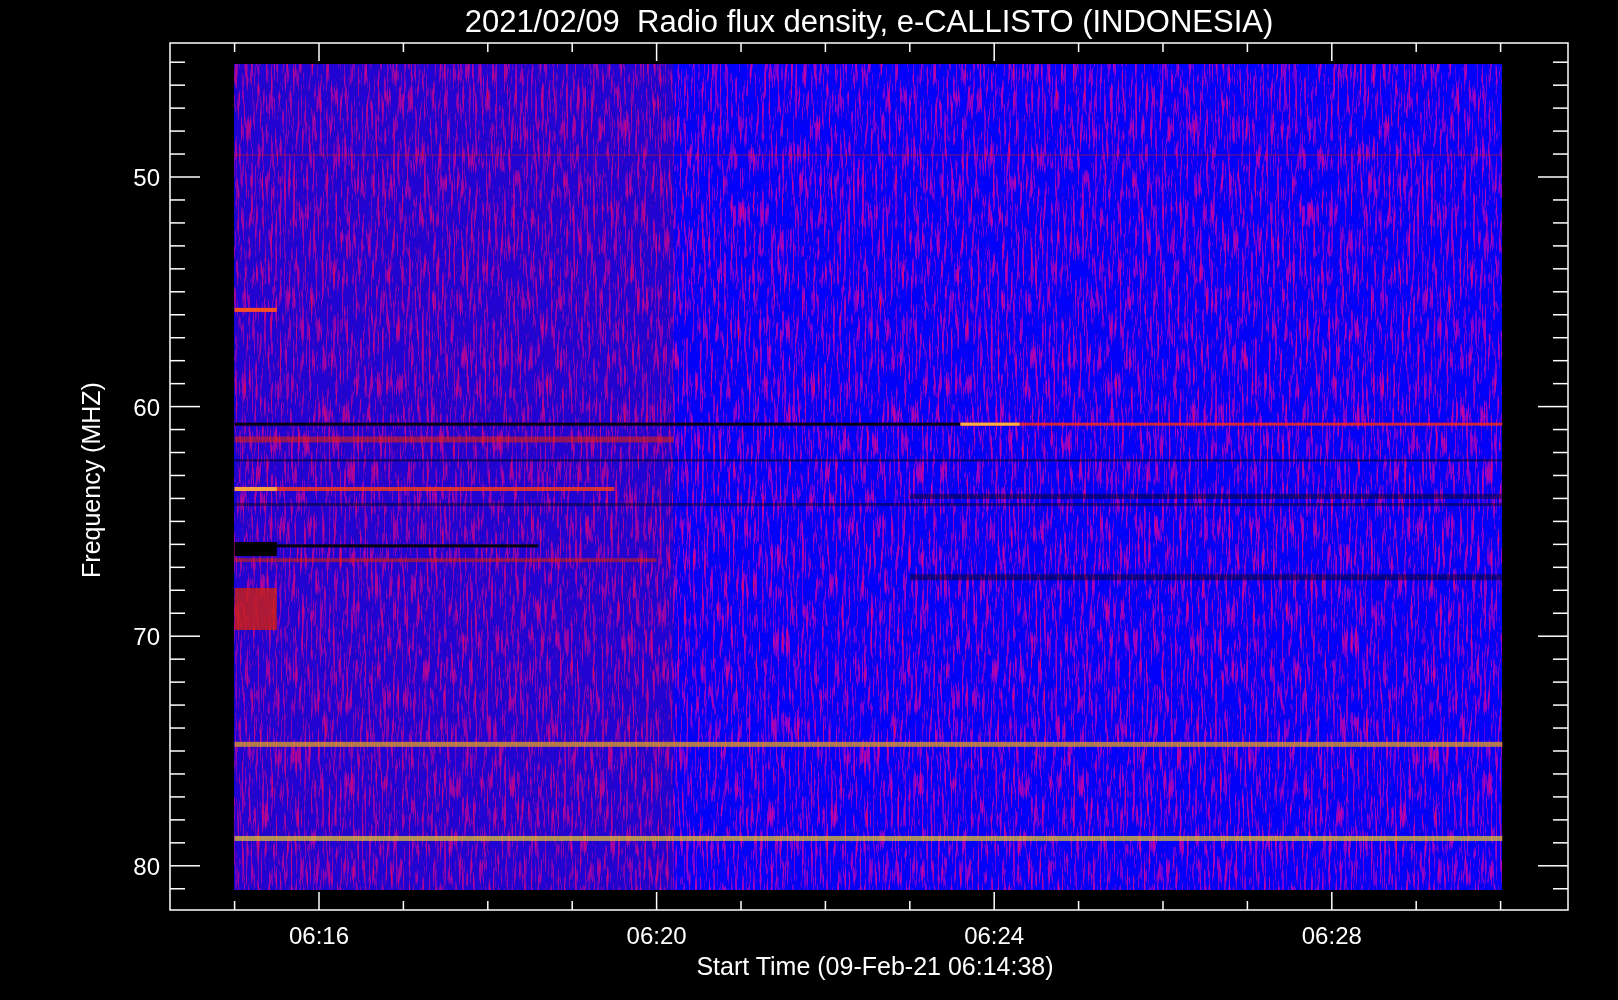 This screenshot has height=1000, width=1618. What do you see at coordinates (146, 866) in the screenshot?
I see `y-tick-label: 80` at bounding box center [146, 866].